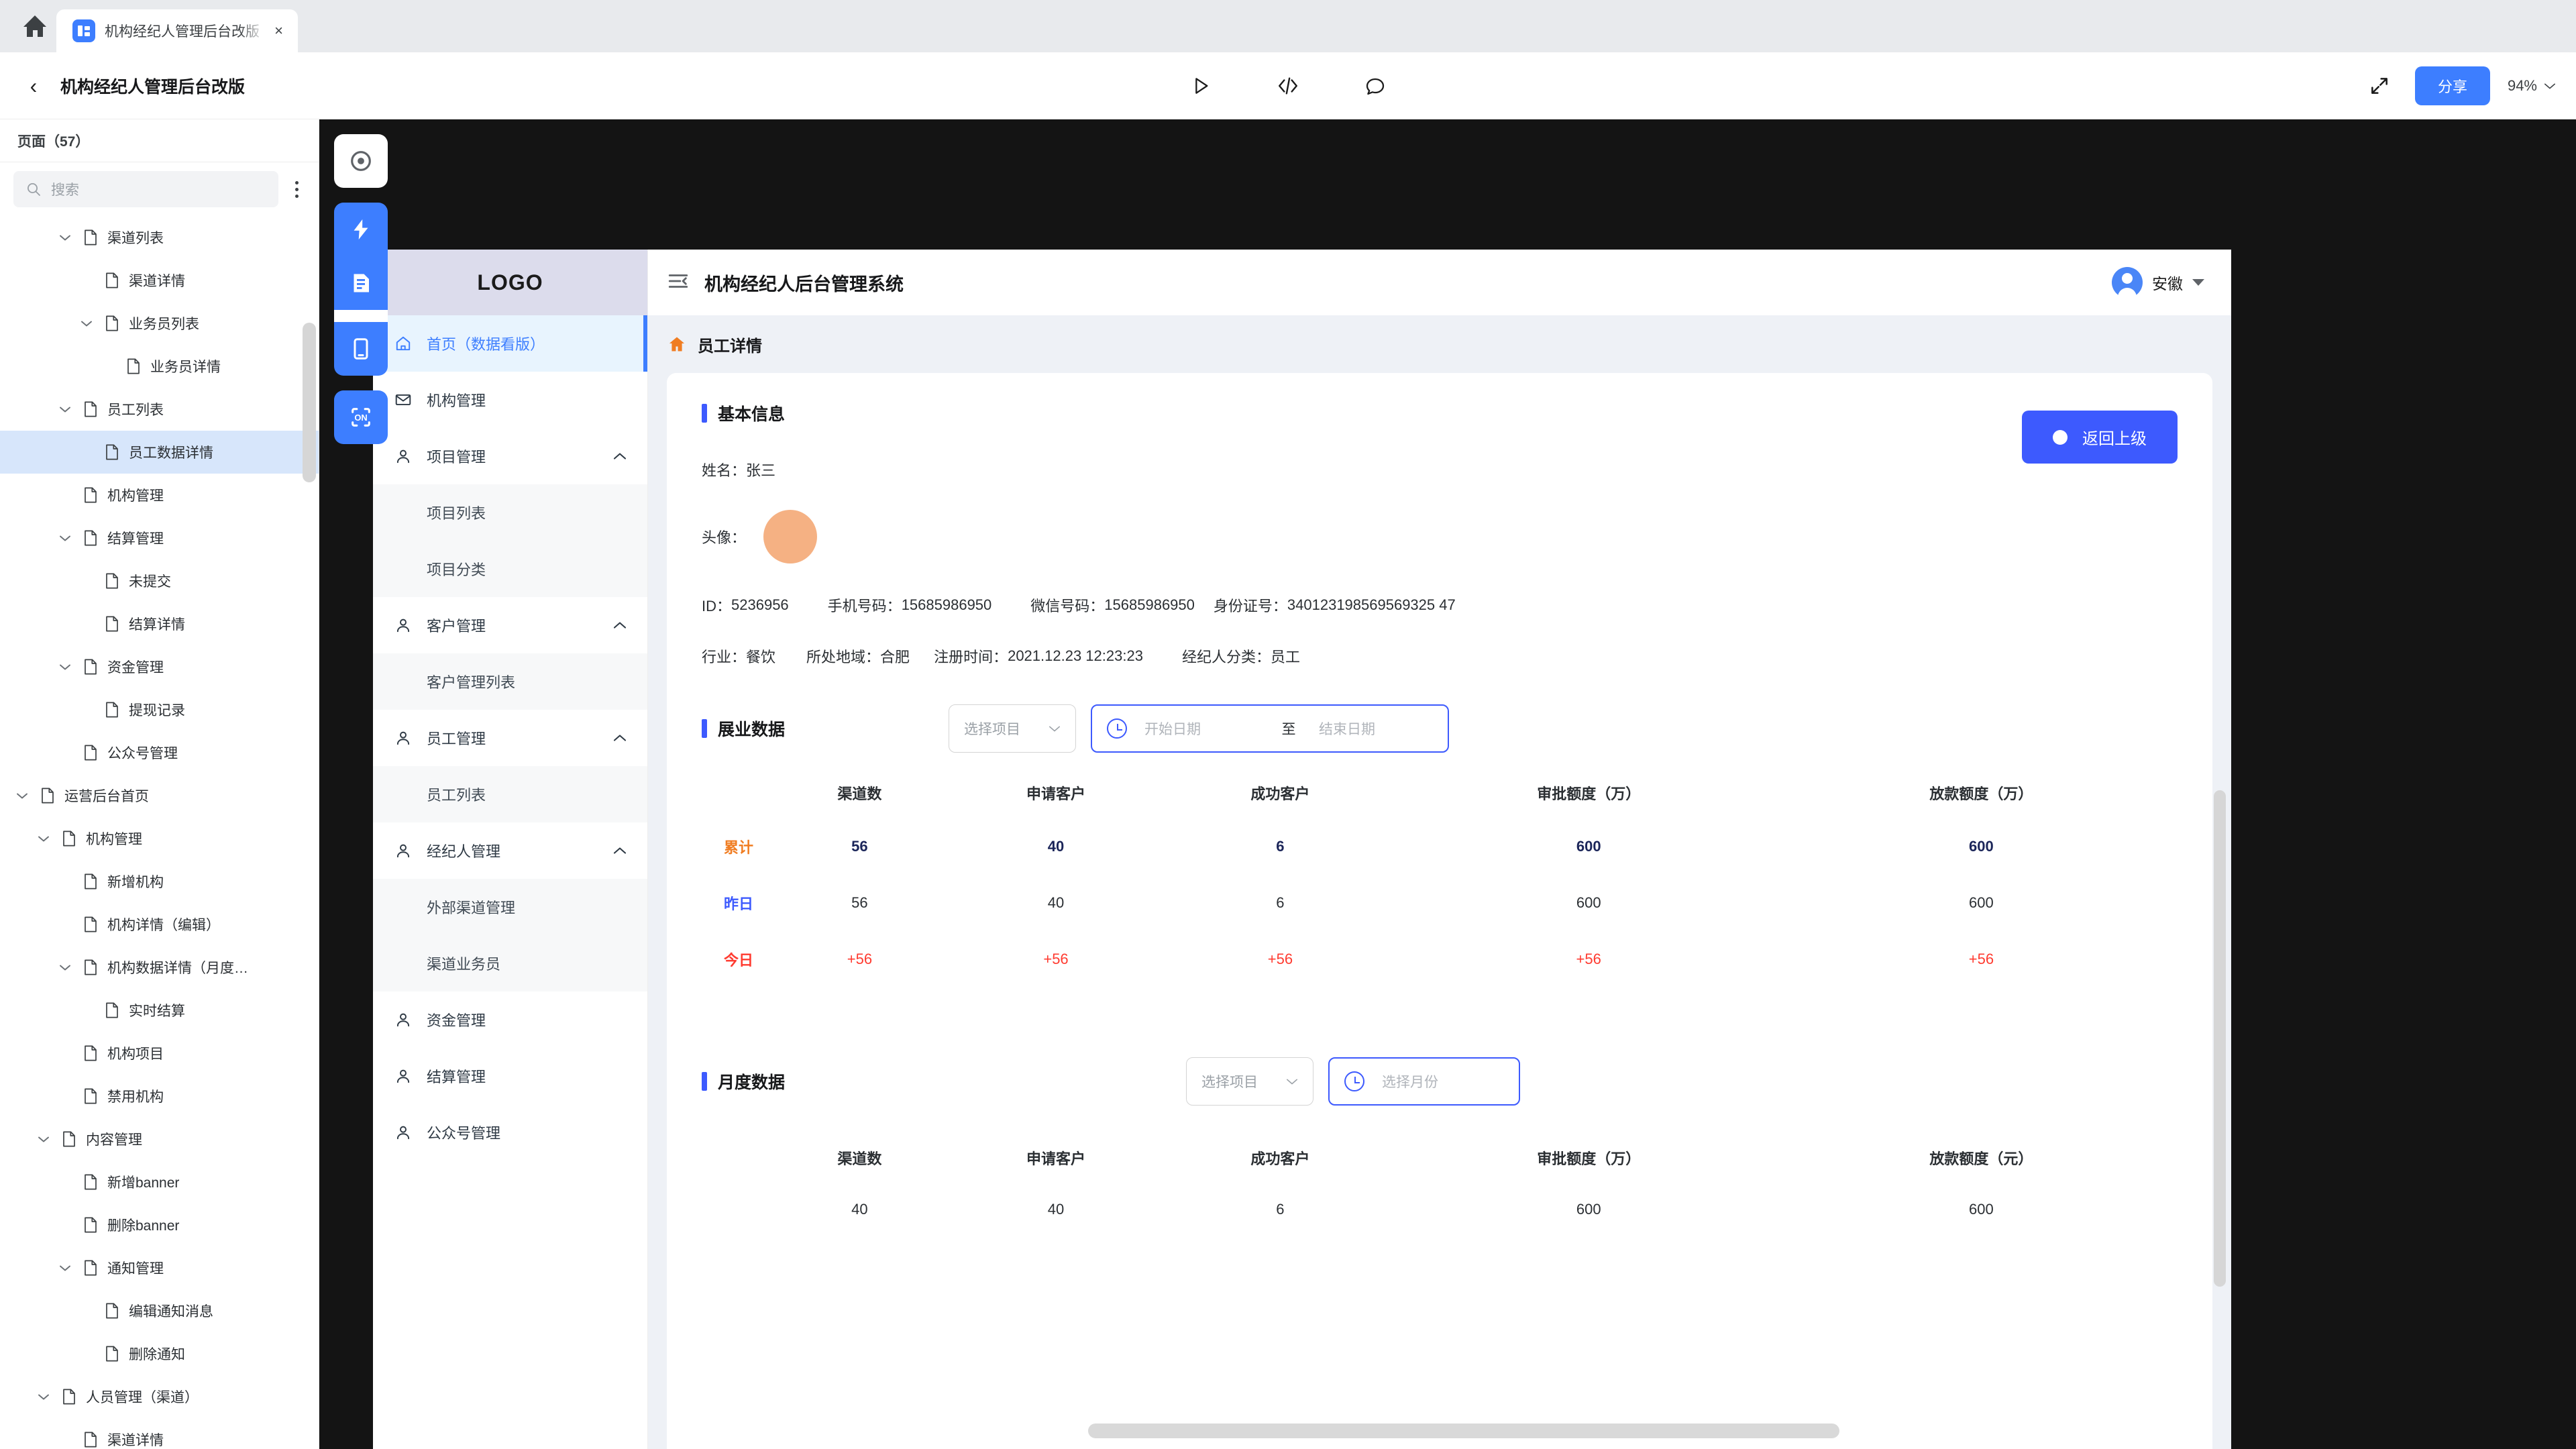 This screenshot has width=2576, height=1449. I want to click on home-button, so click(34, 26).